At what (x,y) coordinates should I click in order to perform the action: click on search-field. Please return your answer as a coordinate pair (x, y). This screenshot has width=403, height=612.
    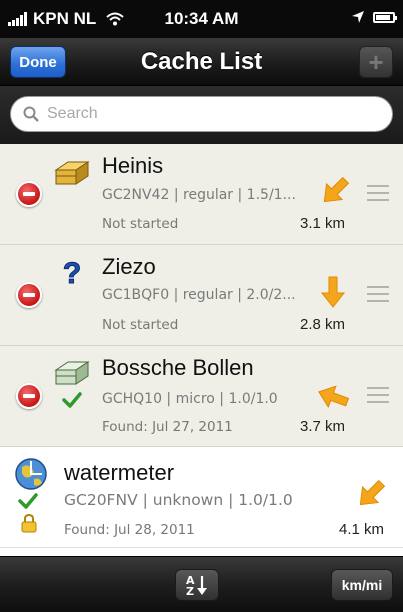
    Looking at the image, I should click on (201, 114).